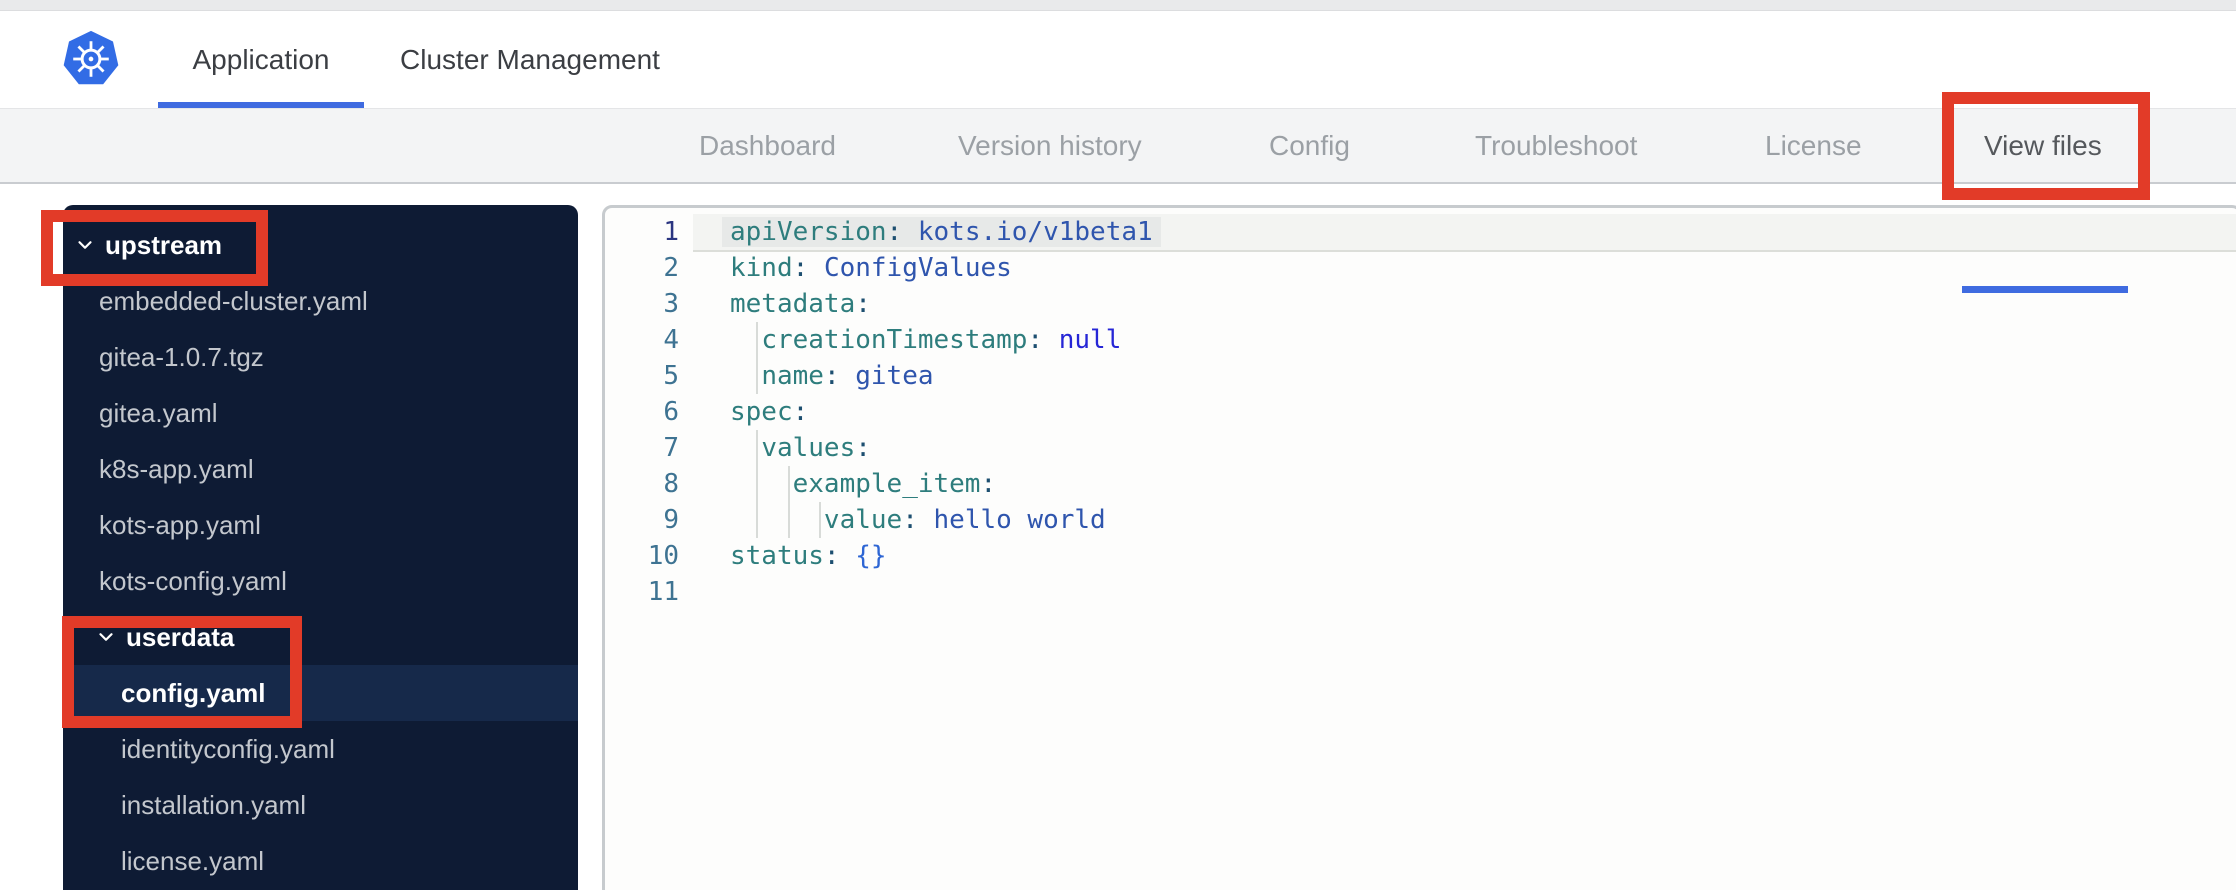 This screenshot has width=2236, height=890. What do you see at coordinates (320, 413) in the screenshot?
I see `file-gitea-yaml: gitea.yaml` at bounding box center [320, 413].